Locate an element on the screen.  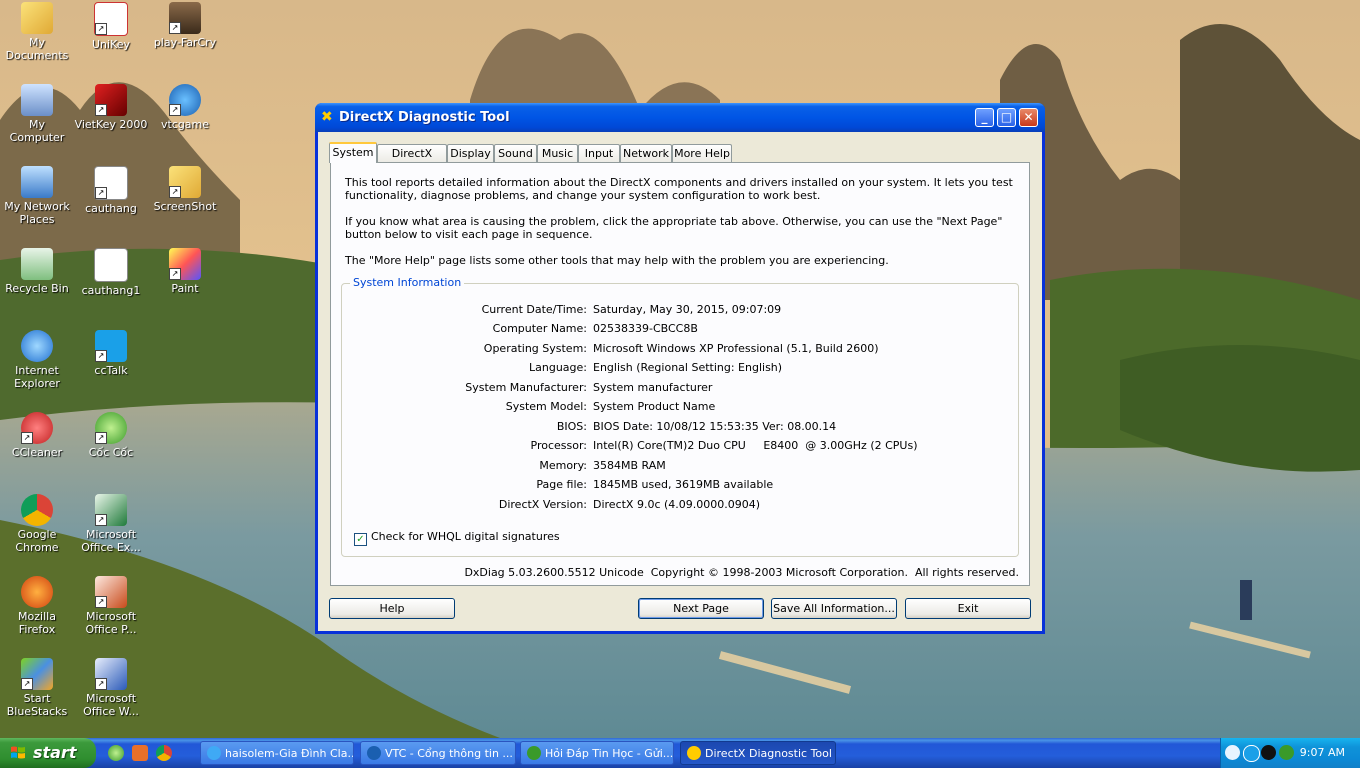
desktop-icon-unikey: ↗ UniKey is located at coordinates (111, 26).